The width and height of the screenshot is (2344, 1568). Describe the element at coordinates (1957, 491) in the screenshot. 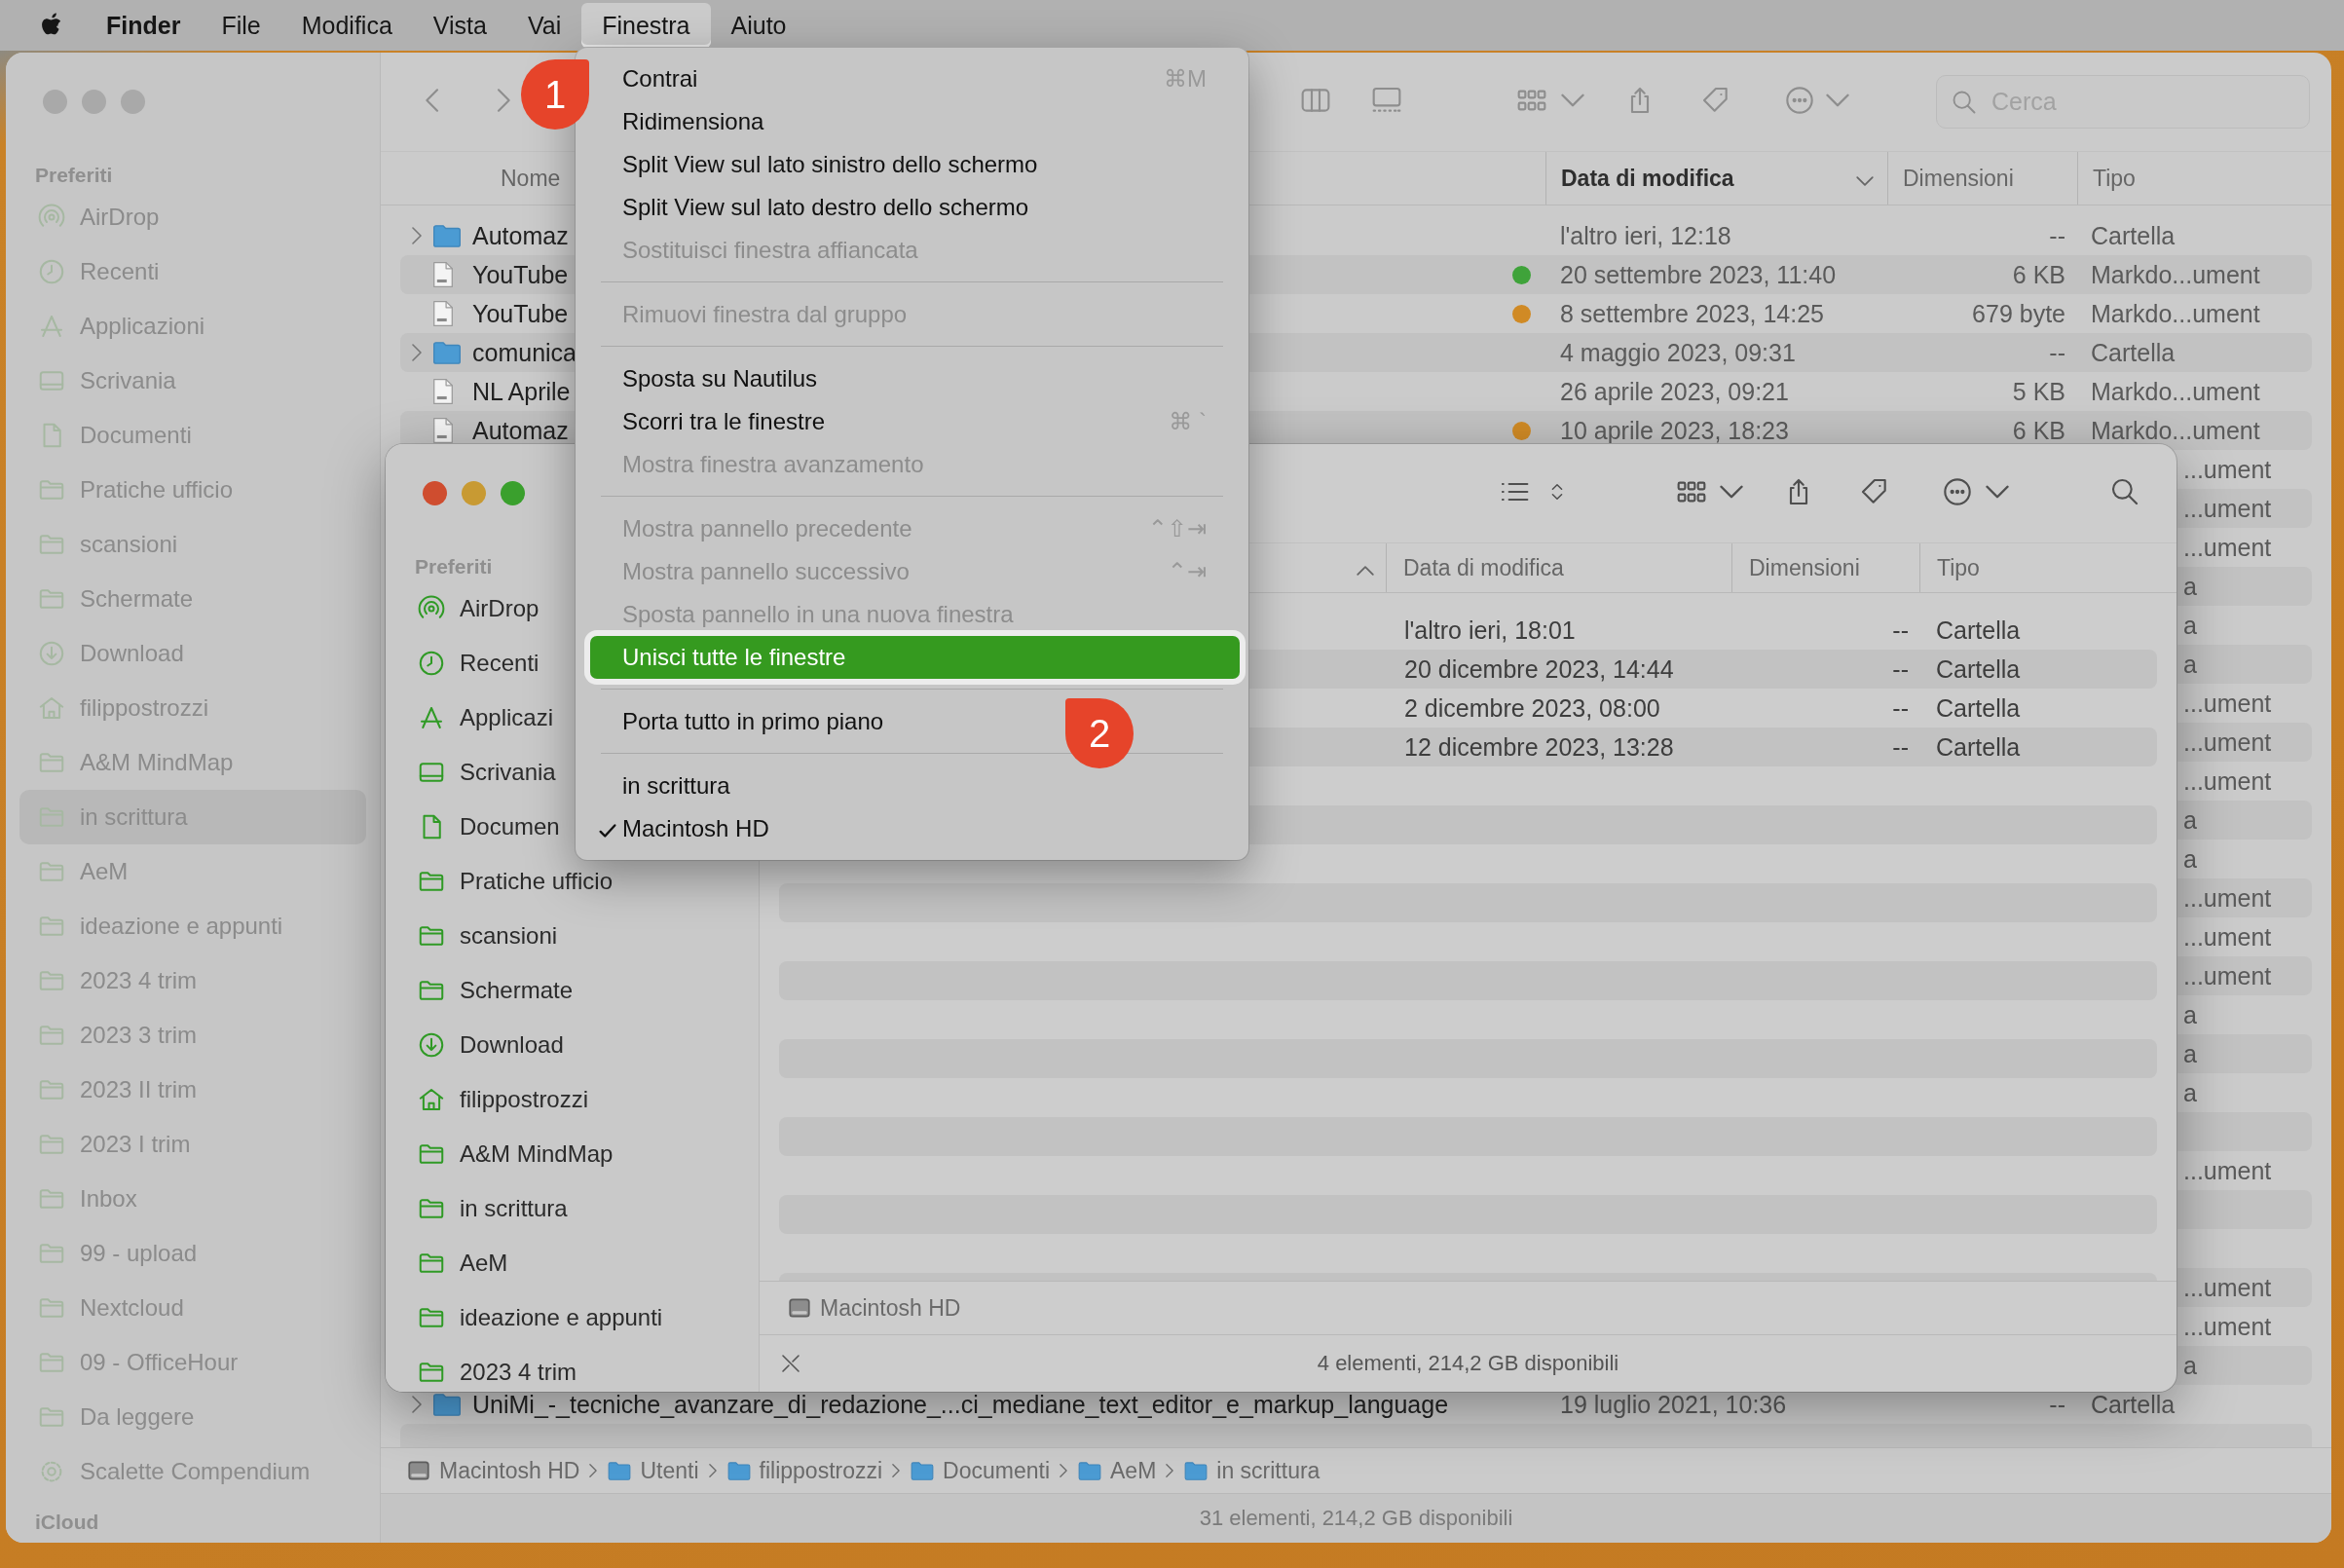

I see `more-icon` at that location.